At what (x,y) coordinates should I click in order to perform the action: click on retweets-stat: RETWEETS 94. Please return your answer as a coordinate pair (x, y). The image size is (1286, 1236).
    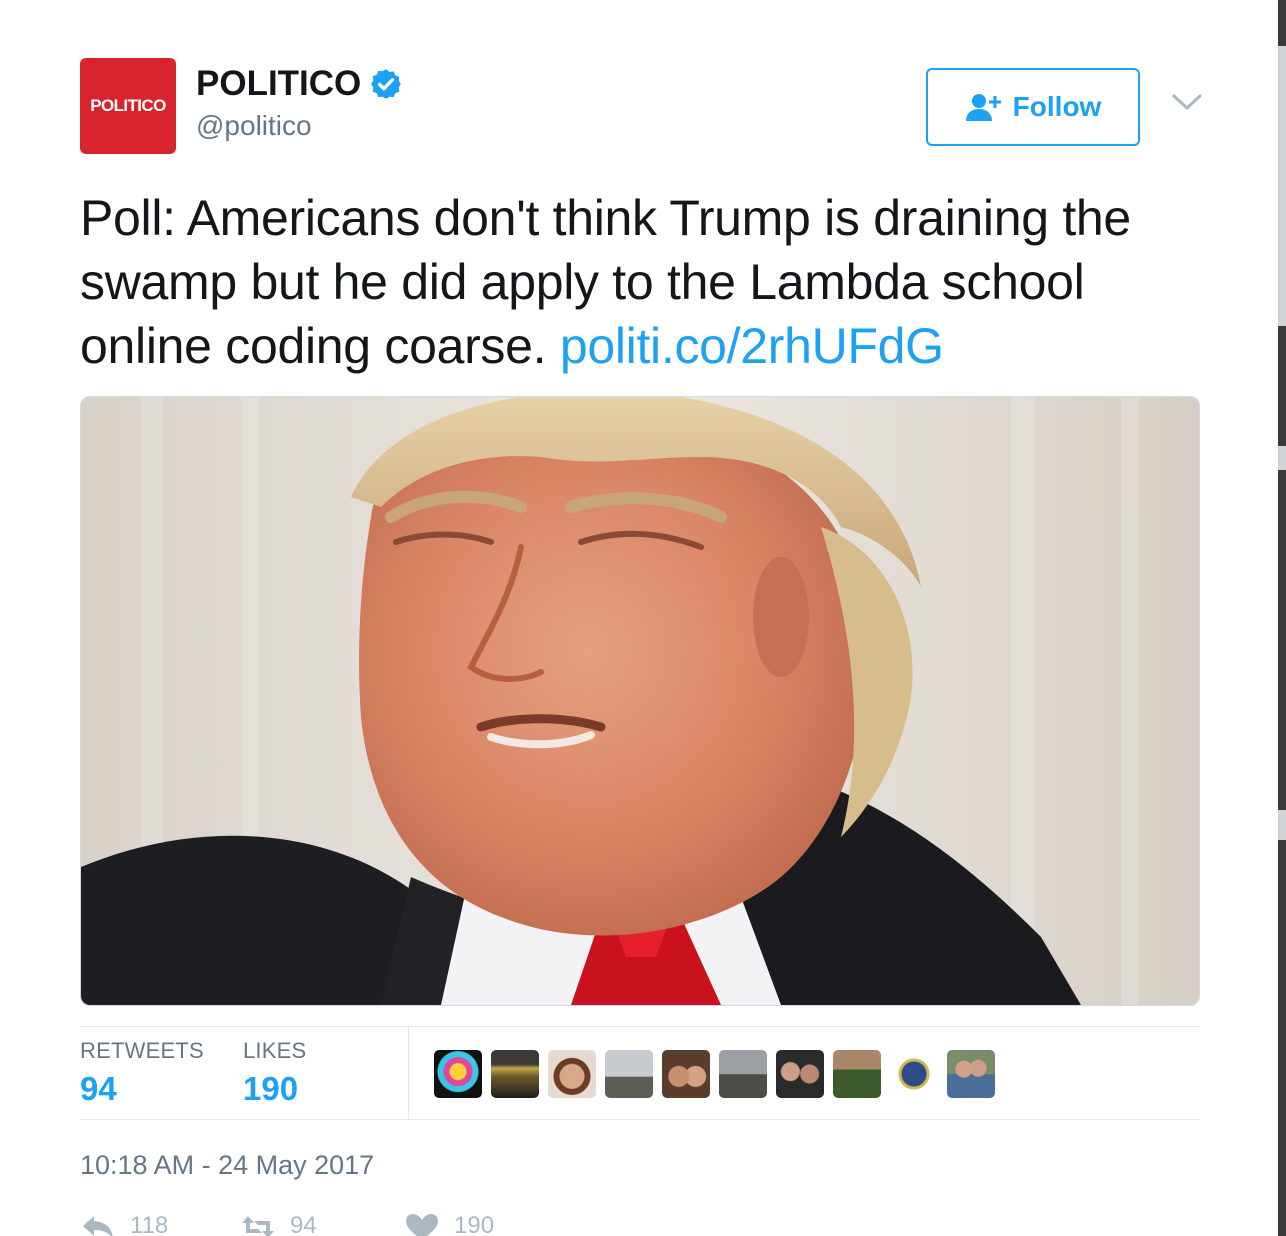
    Looking at the image, I should click on (142, 1073).